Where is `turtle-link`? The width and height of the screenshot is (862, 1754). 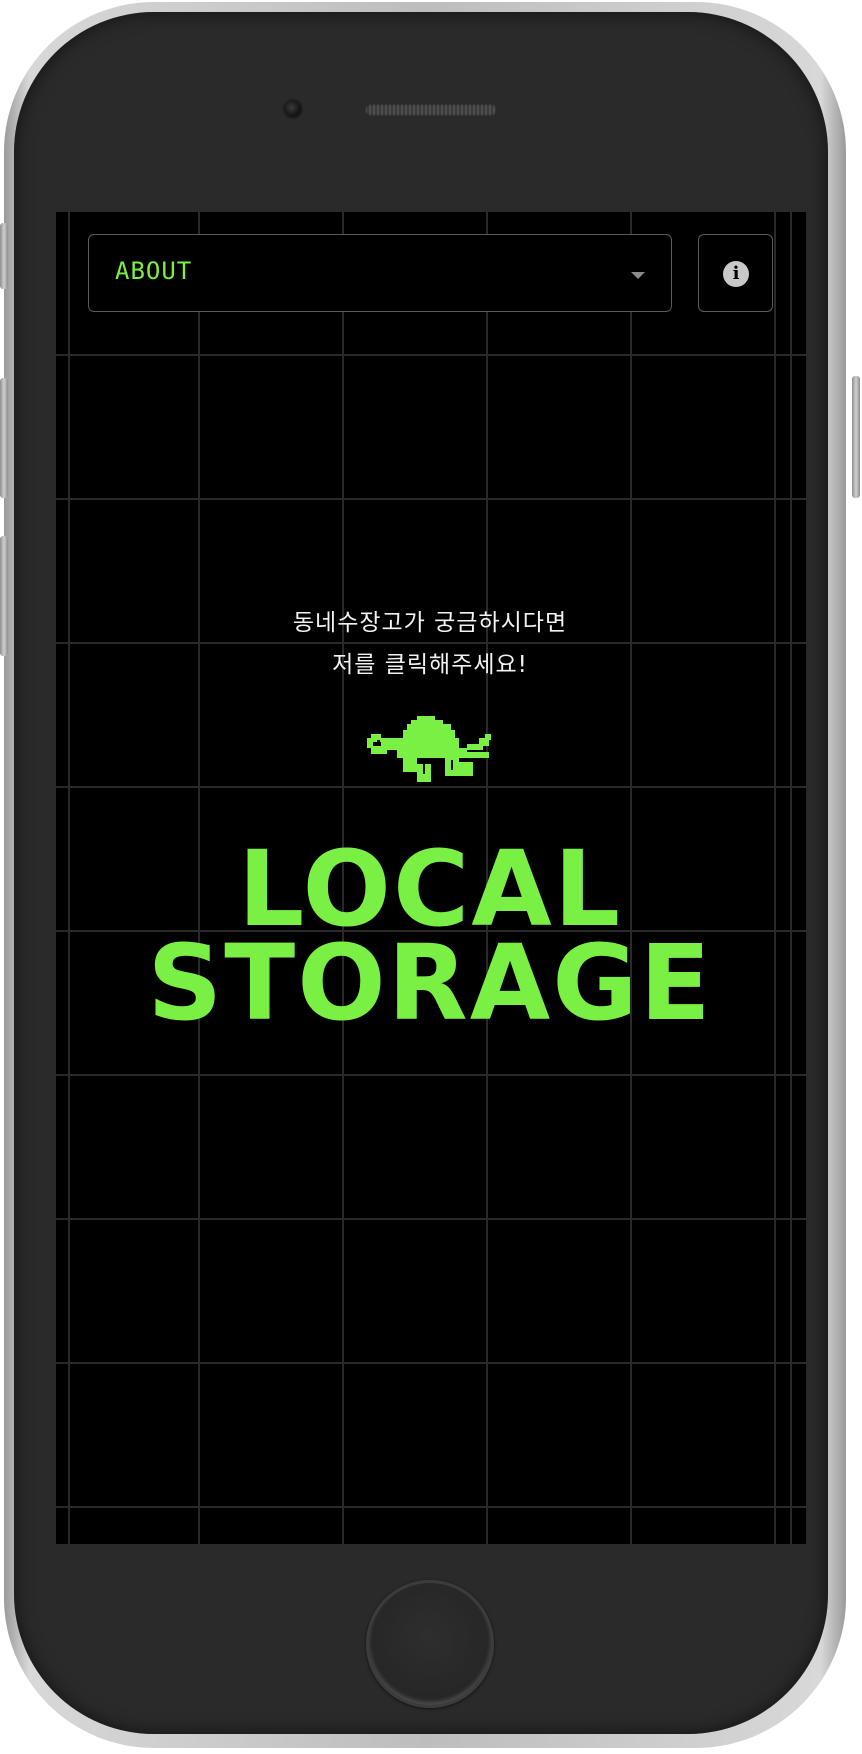 turtle-link is located at coordinates (433, 748).